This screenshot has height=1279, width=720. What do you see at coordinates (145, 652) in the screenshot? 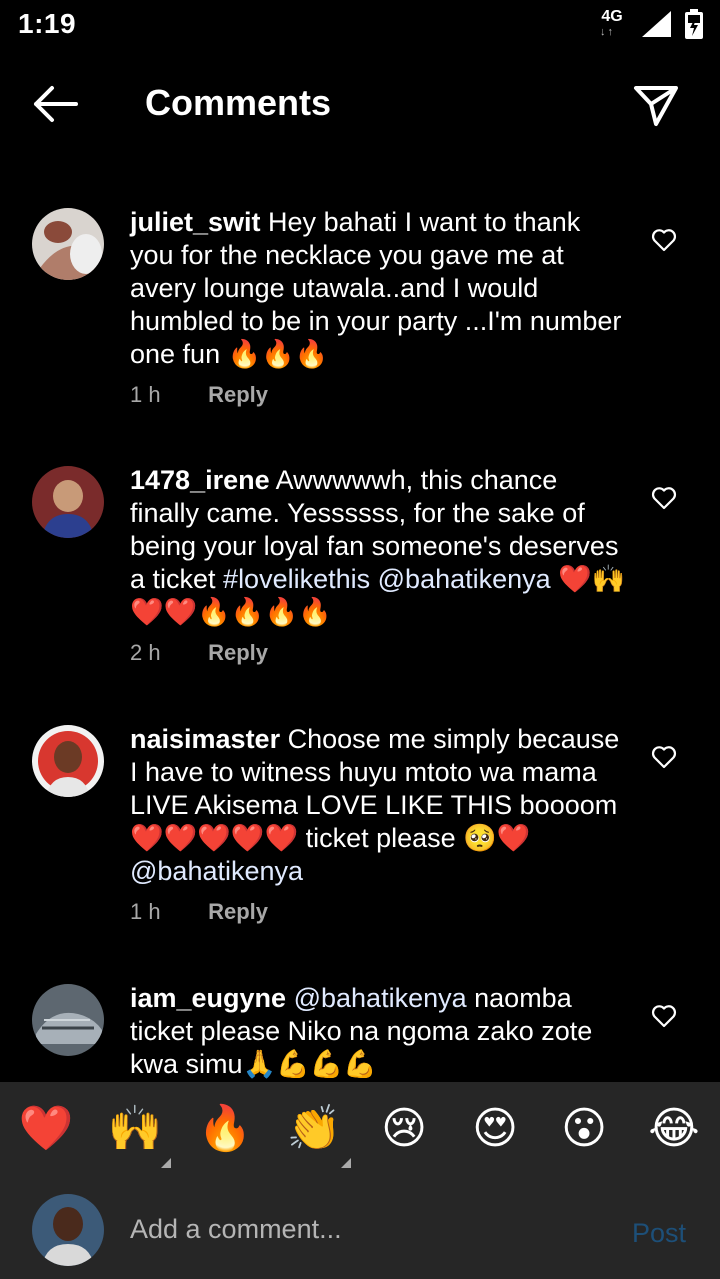
I see `comment-time: 2 h` at bounding box center [145, 652].